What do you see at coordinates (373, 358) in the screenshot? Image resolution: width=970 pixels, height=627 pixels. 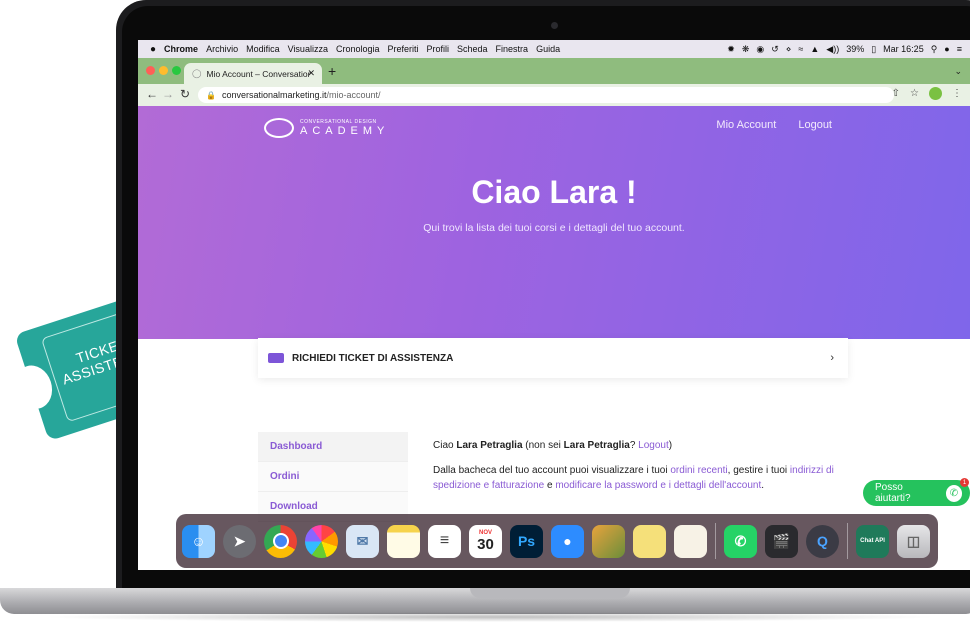 I see `request-ticket-label: RICHIEDI TICKET DI ASSISTENZA` at bounding box center [373, 358].